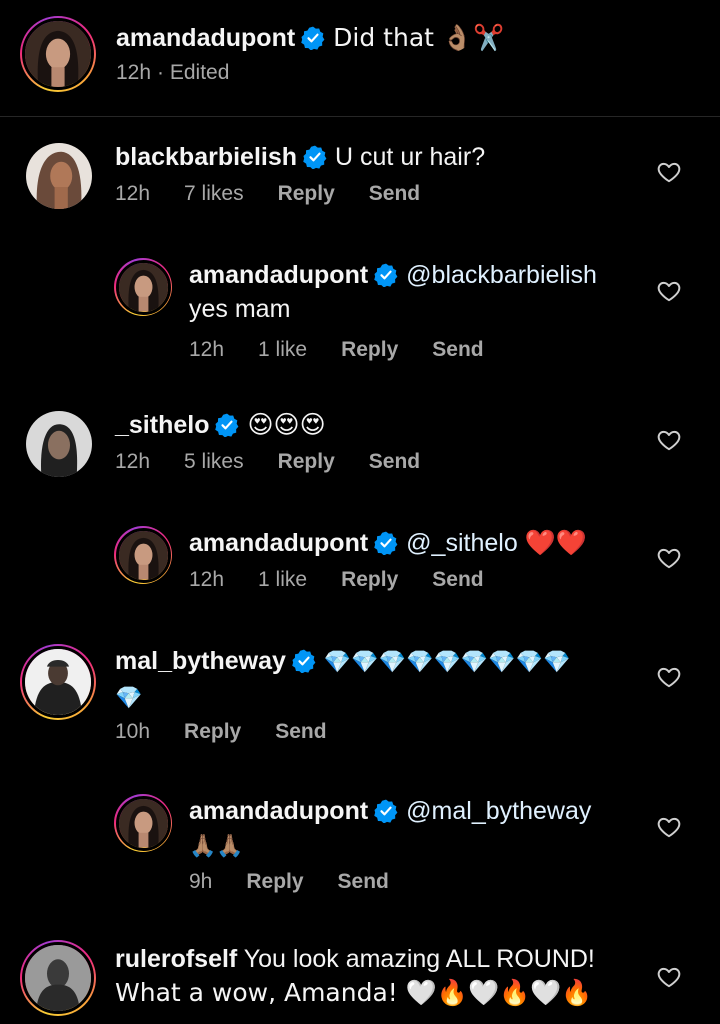 The width and height of the screenshot is (720, 1024). I want to click on comment-username: mal_bytheway, so click(200, 661).